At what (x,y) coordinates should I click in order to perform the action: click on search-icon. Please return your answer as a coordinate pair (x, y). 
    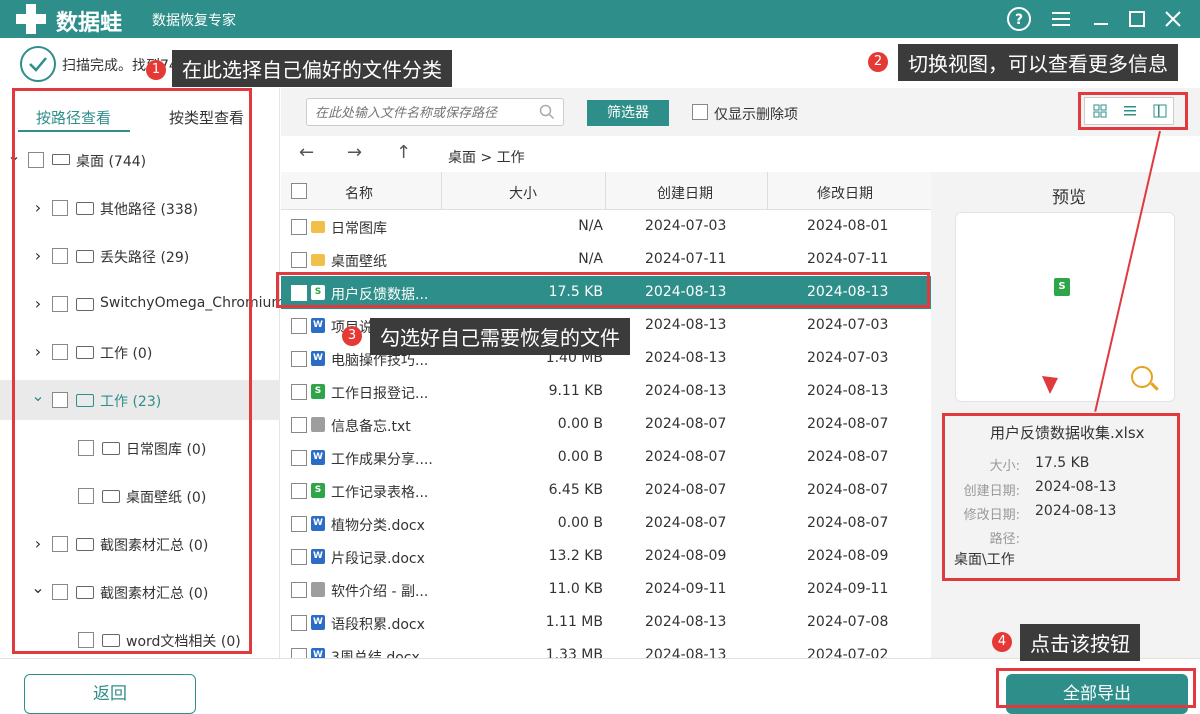
    Looking at the image, I should click on (547, 112).